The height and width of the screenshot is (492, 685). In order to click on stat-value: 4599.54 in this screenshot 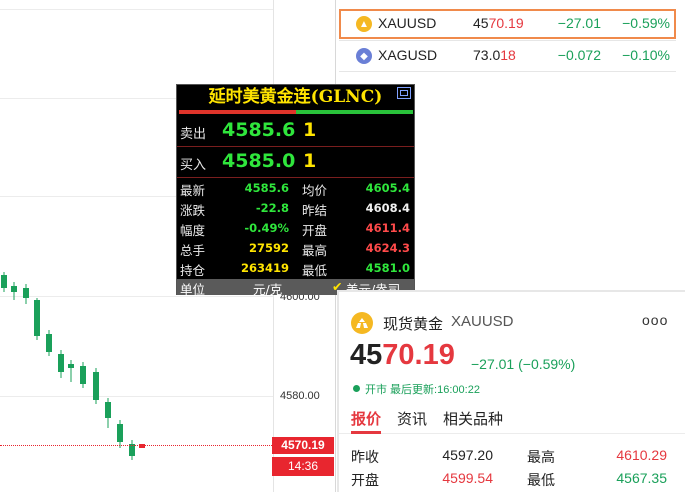, I will do `click(467, 478)`.